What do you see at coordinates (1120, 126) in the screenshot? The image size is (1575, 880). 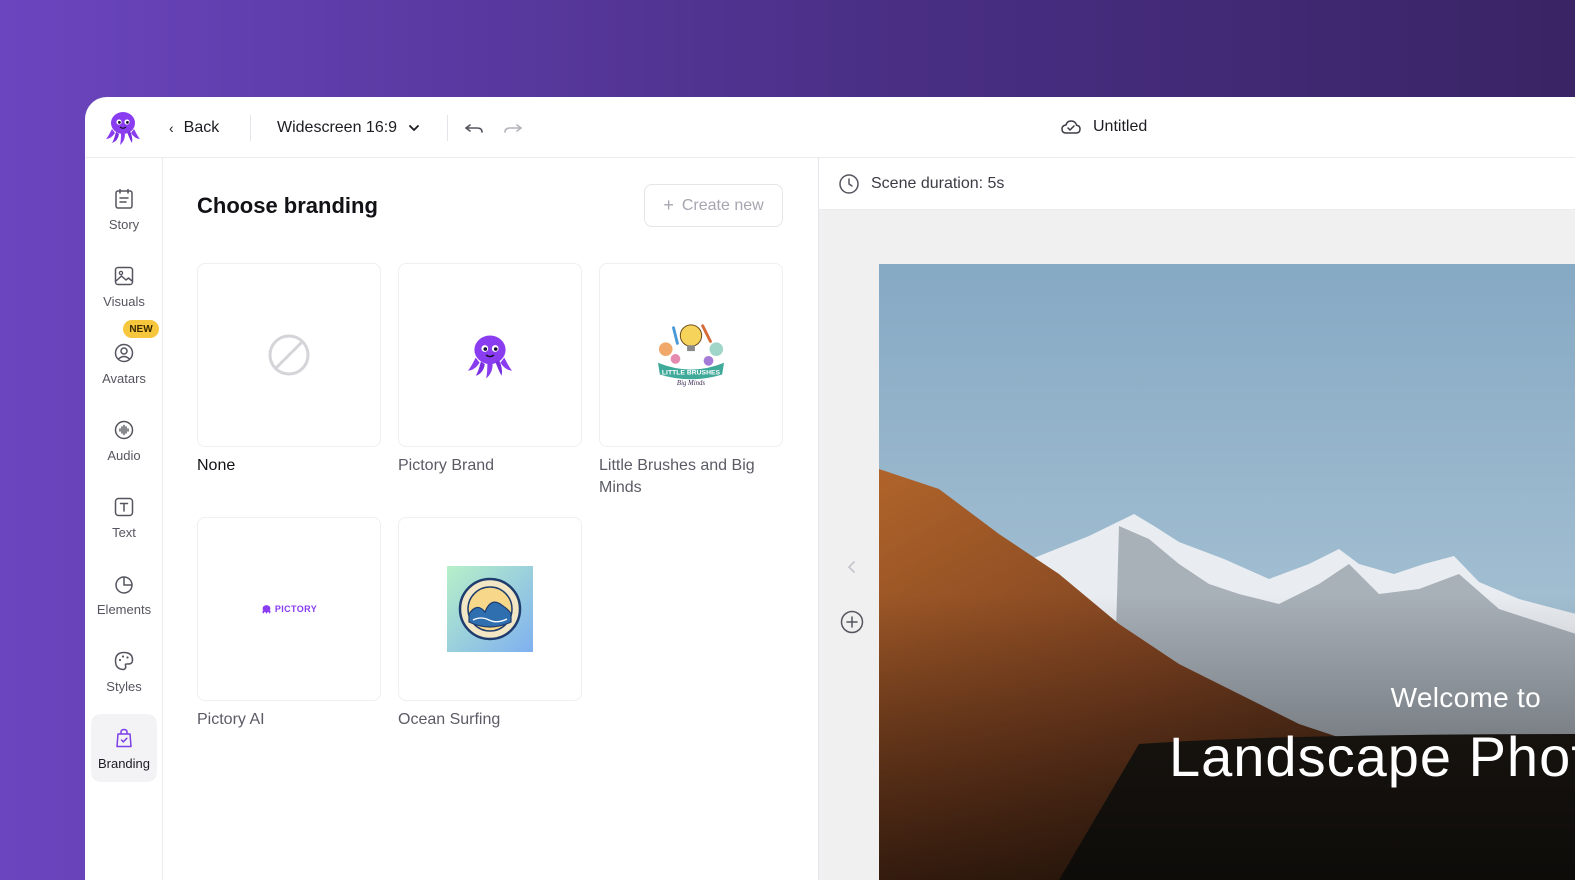 I see `project-title-text: Untitled` at bounding box center [1120, 126].